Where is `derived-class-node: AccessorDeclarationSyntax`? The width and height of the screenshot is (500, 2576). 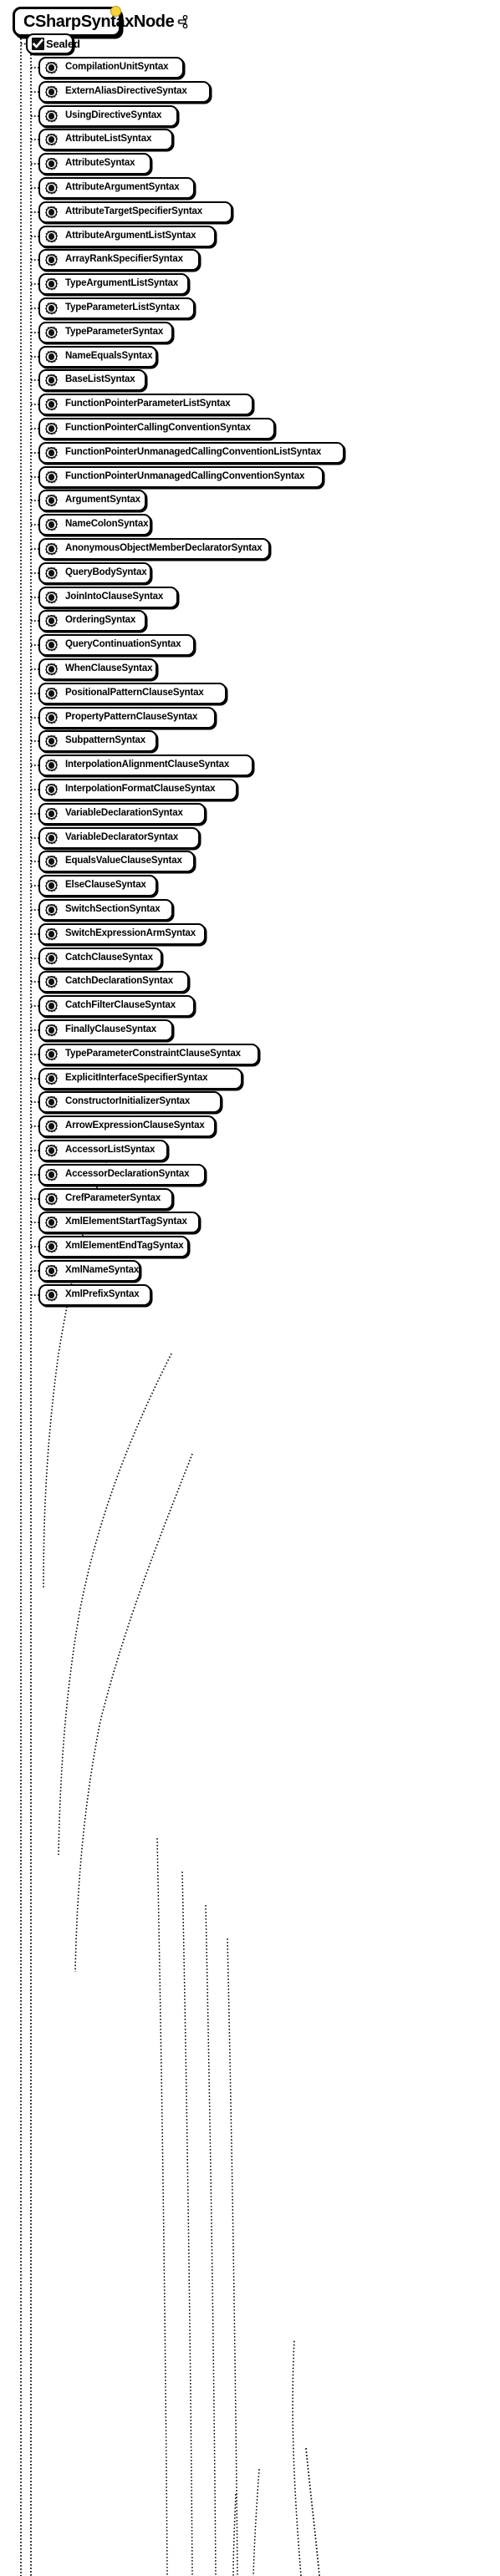 derived-class-node: AccessorDeclarationSyntax is located at coordinates (122, 1175).